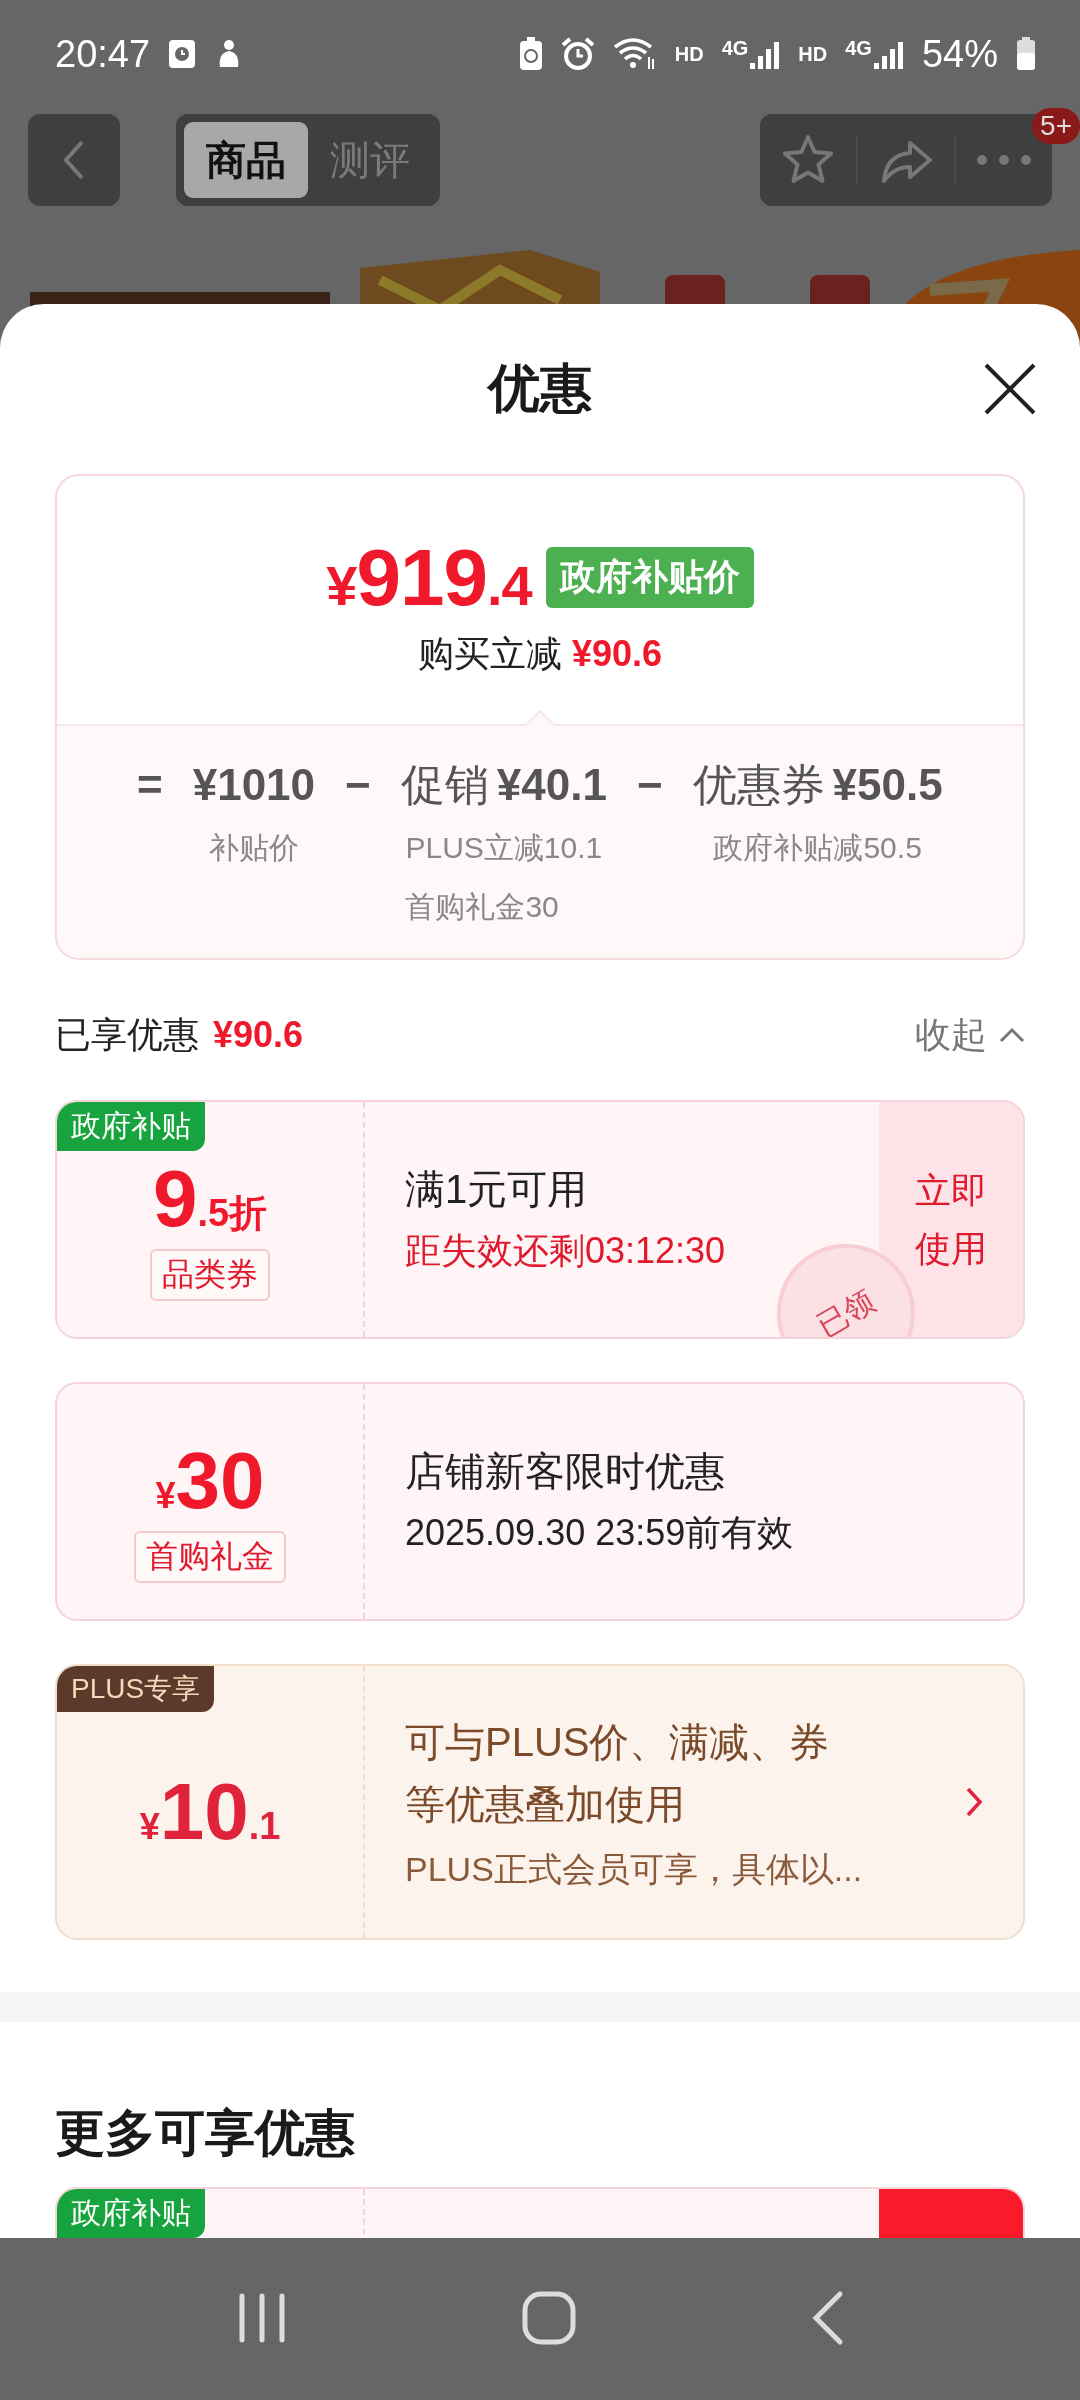 The width and height of the screenshot is (1080, 2400). I want to click on discount-amount: 9.5折, so click(210, 1198).